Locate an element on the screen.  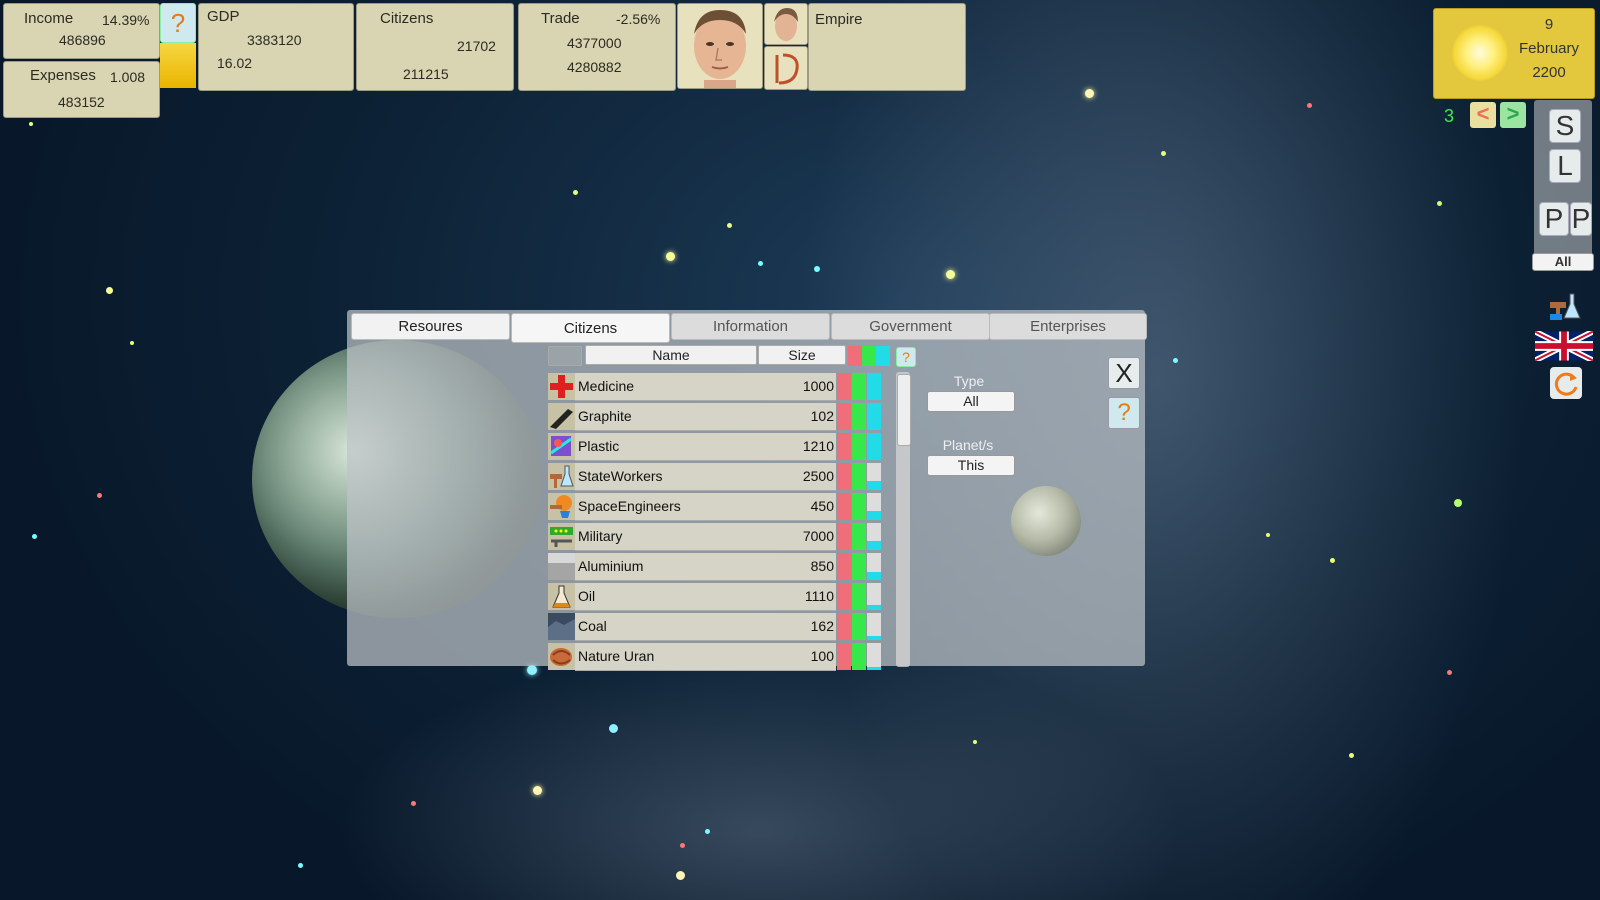
all-button: All is located at coordinates (1563, 262).